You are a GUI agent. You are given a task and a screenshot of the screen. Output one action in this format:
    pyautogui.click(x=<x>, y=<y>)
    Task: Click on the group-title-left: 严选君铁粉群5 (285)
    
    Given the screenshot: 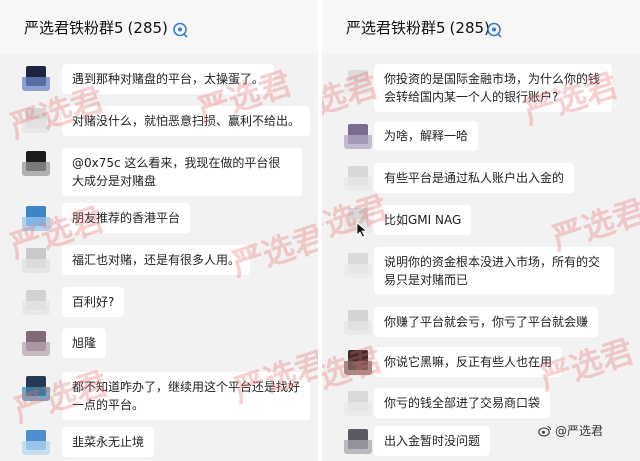 What is the action you would take?
    pyautogui.click(x=96, y=27)
    